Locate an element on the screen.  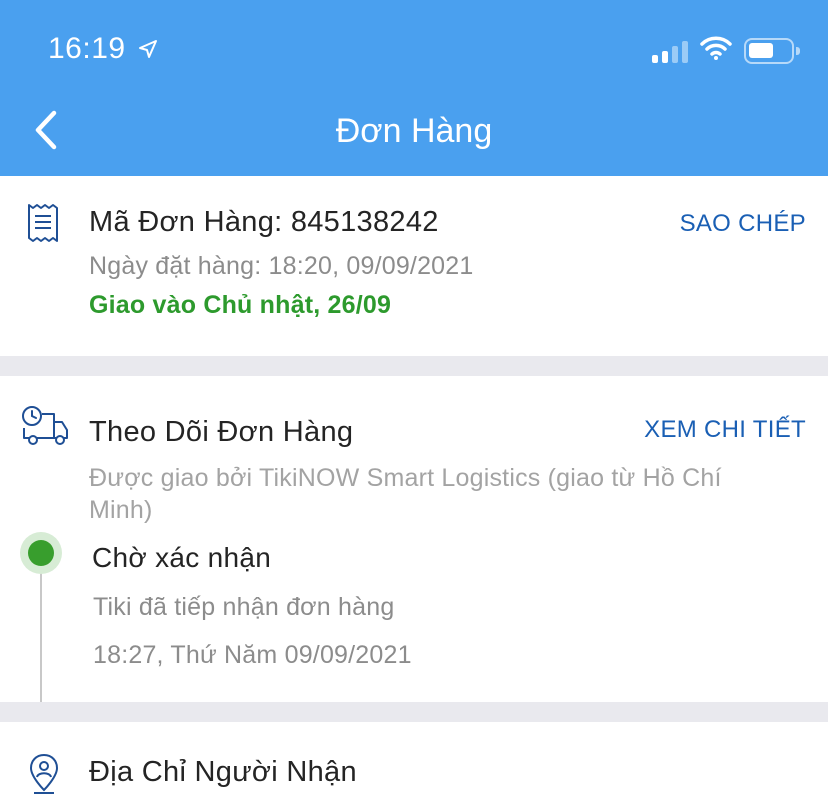
battery-icon is located at coordinates (772, 50).